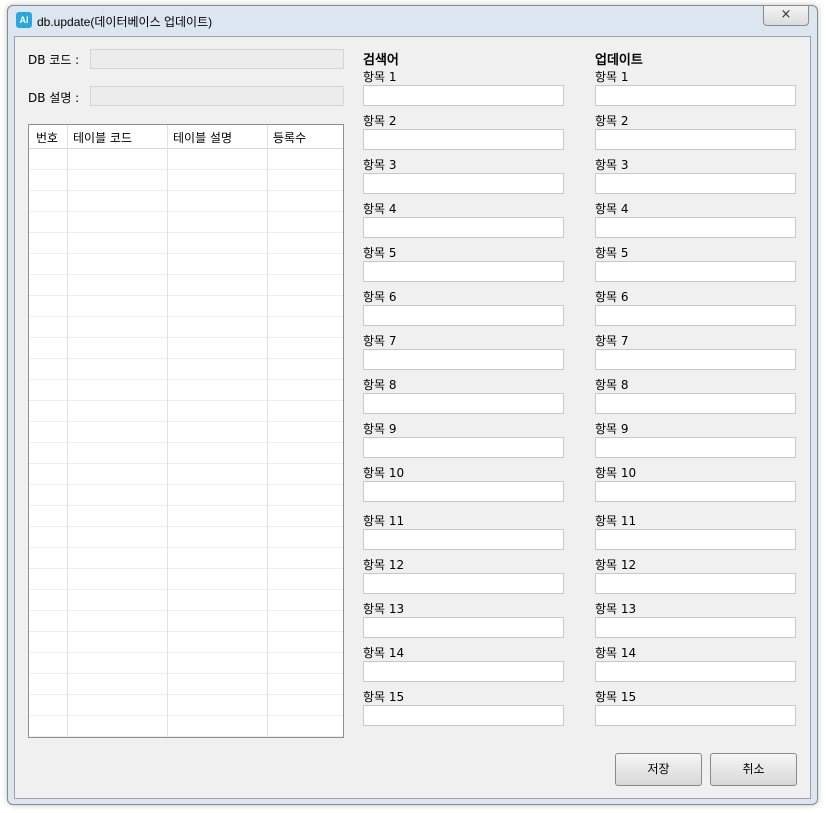  Describe the element at coordinates (380, 385) in the screenshot. I see `search-item-label: 항목 8` at that location.